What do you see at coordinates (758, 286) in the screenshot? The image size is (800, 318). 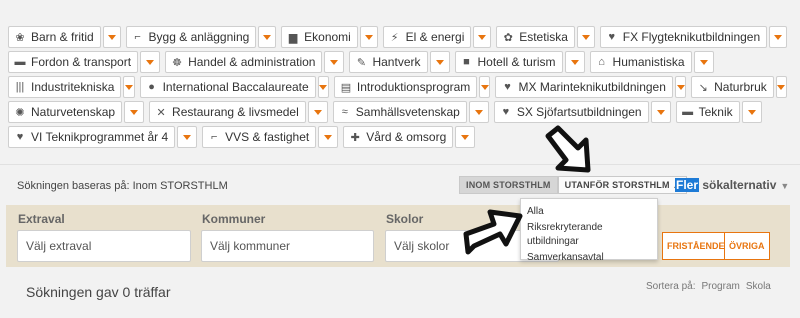 I see `sort-skola-link: Skola` at bounding box center [758, 286].